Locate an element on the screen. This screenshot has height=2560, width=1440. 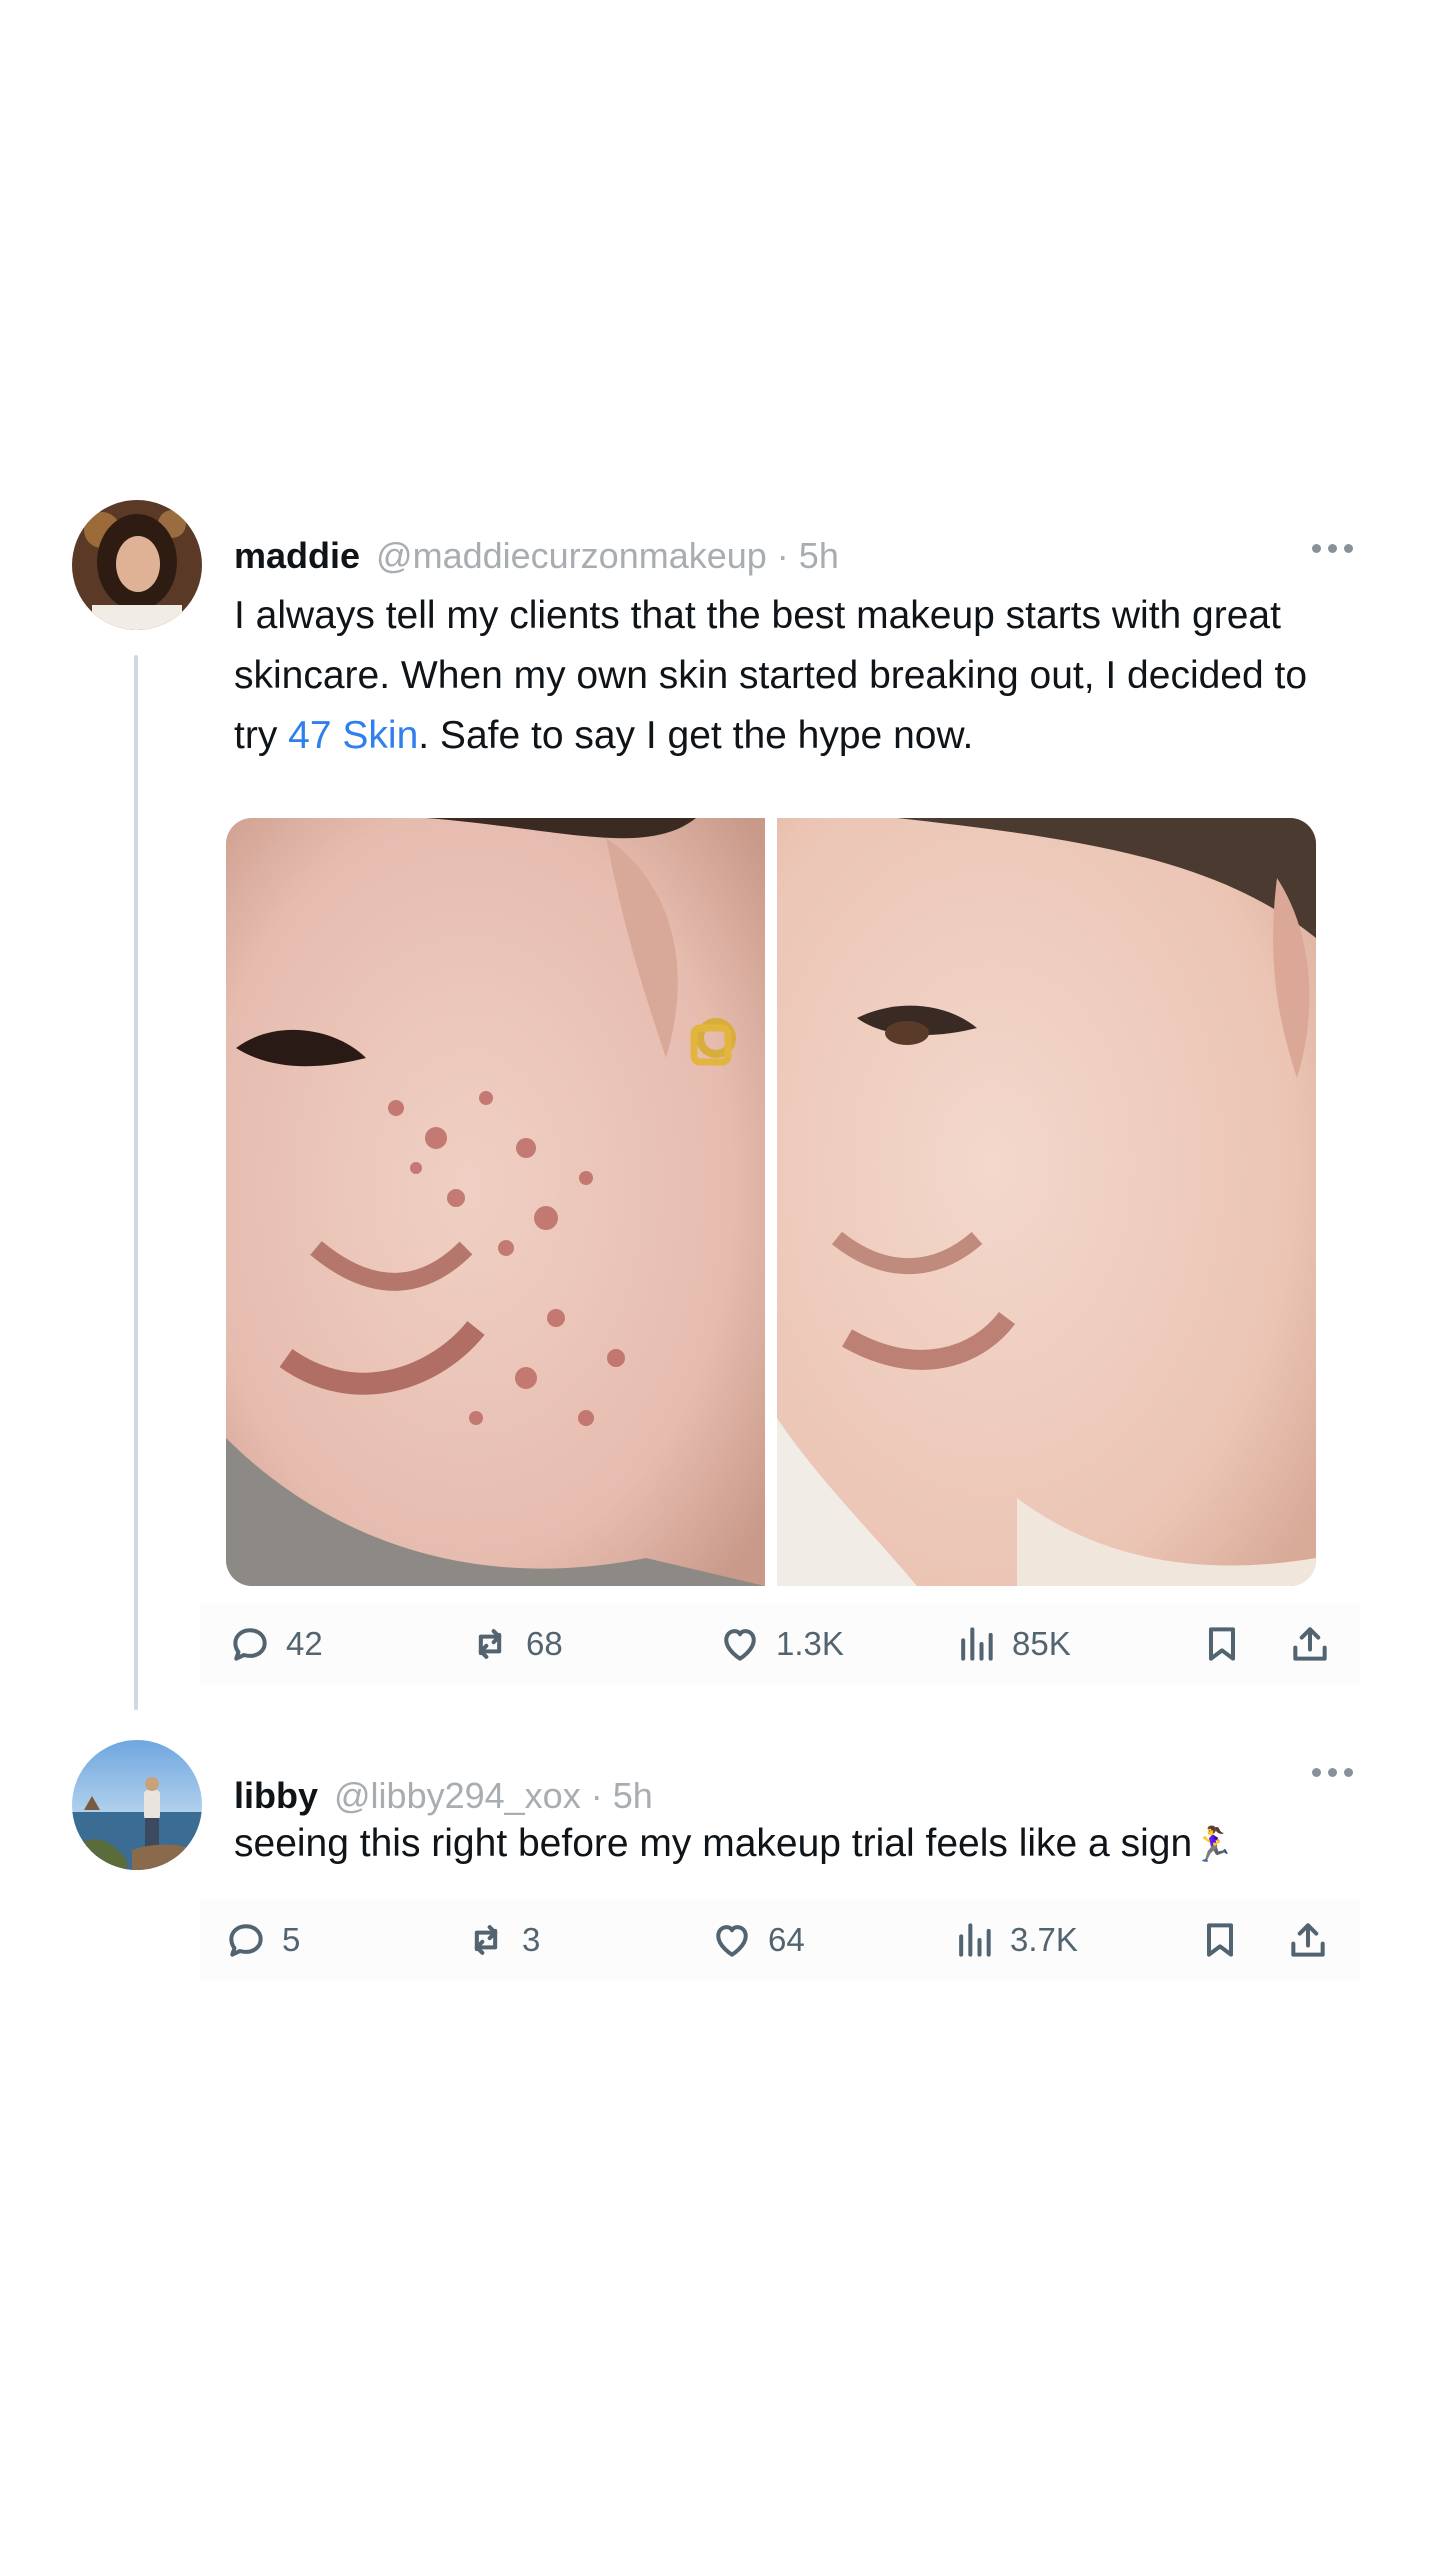
user-handle: @libby294_xox is located at coordinates (457, 1796).